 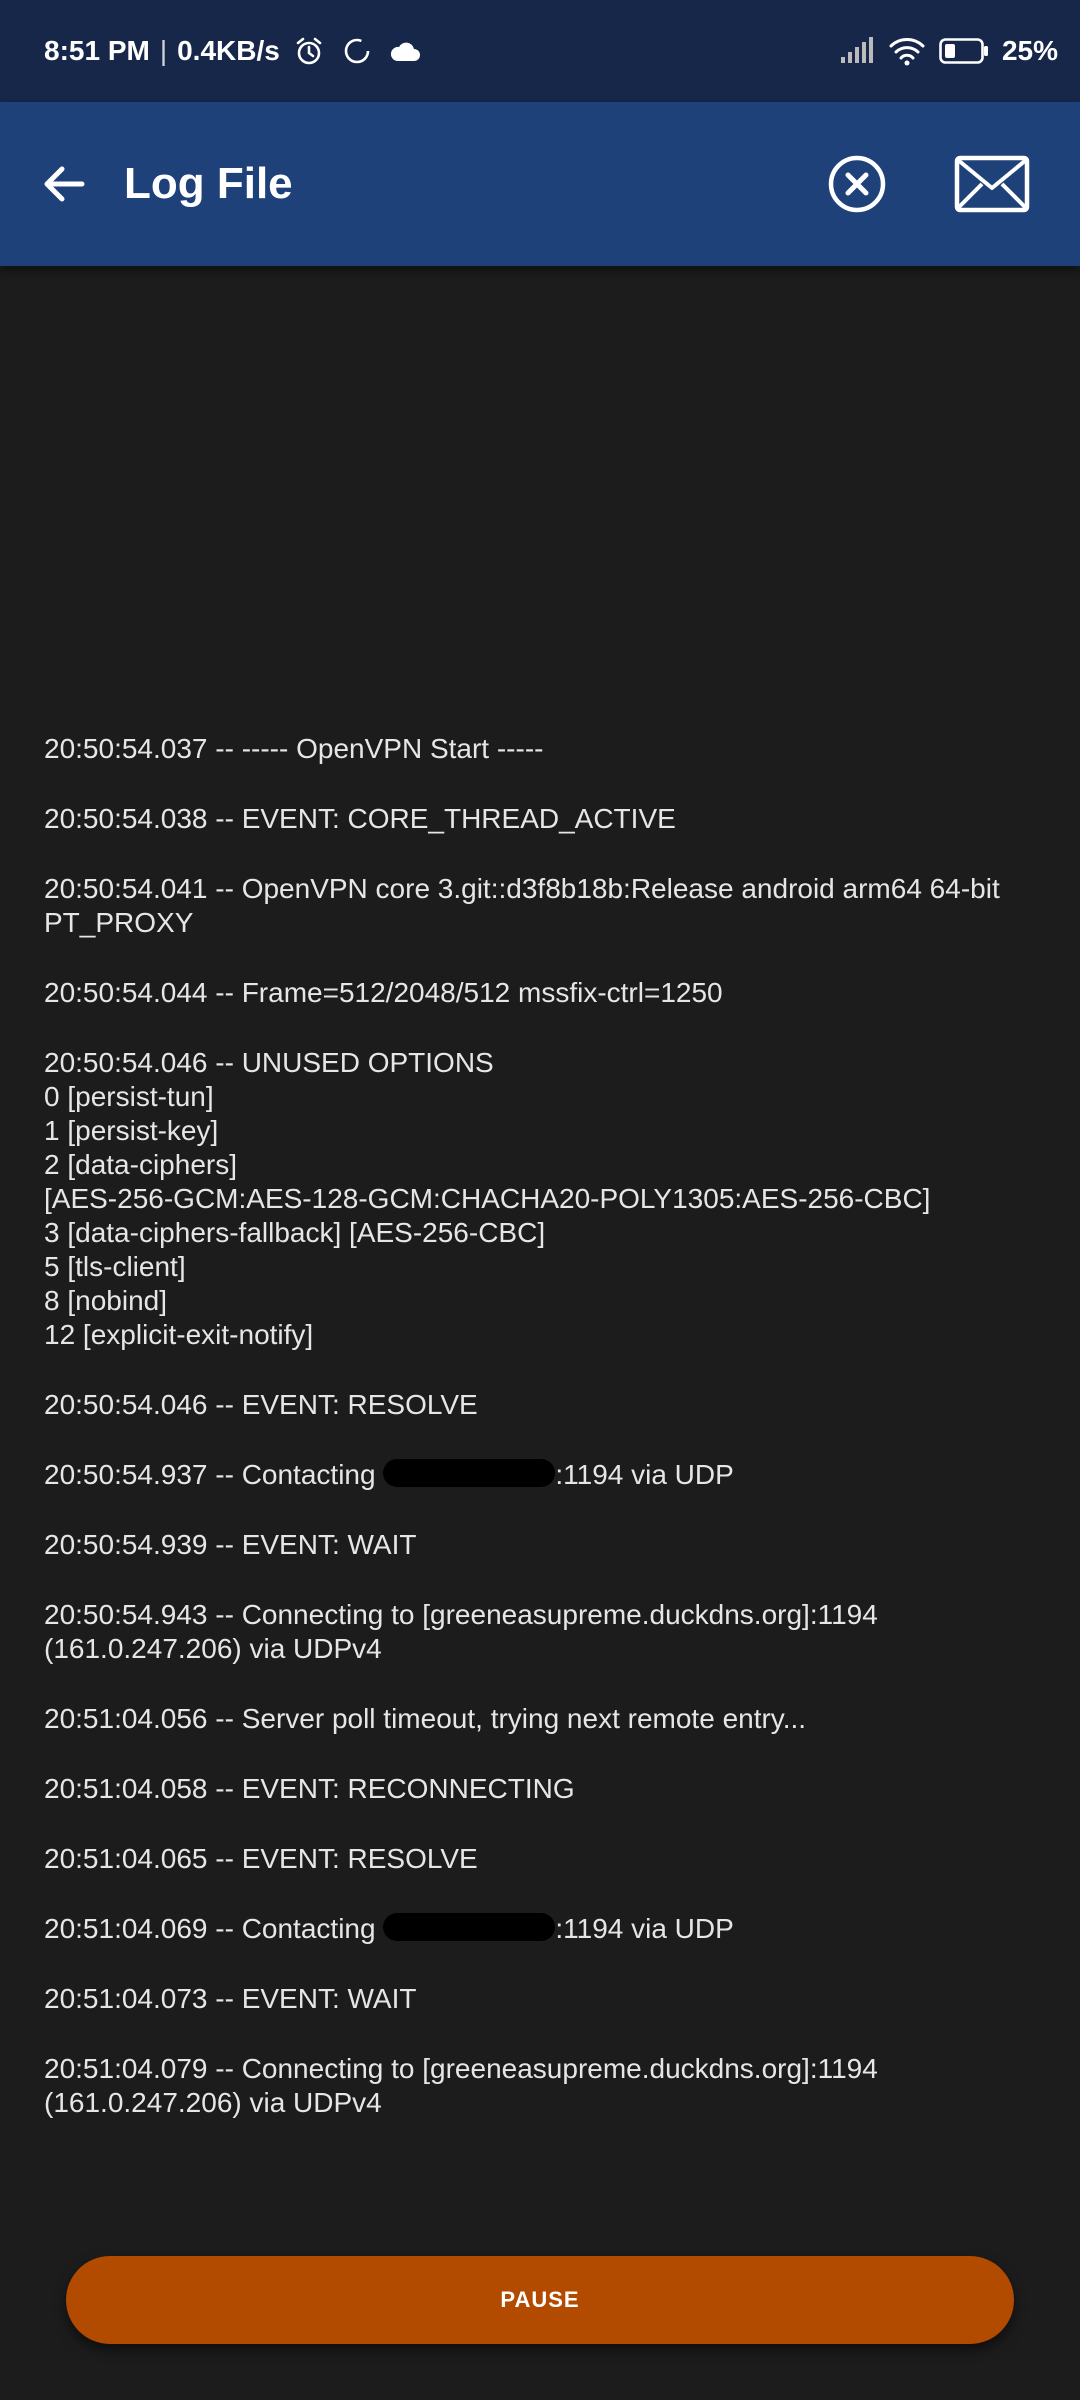 I want to click on battery-percent: 25%, so click(x=1029, y=50).